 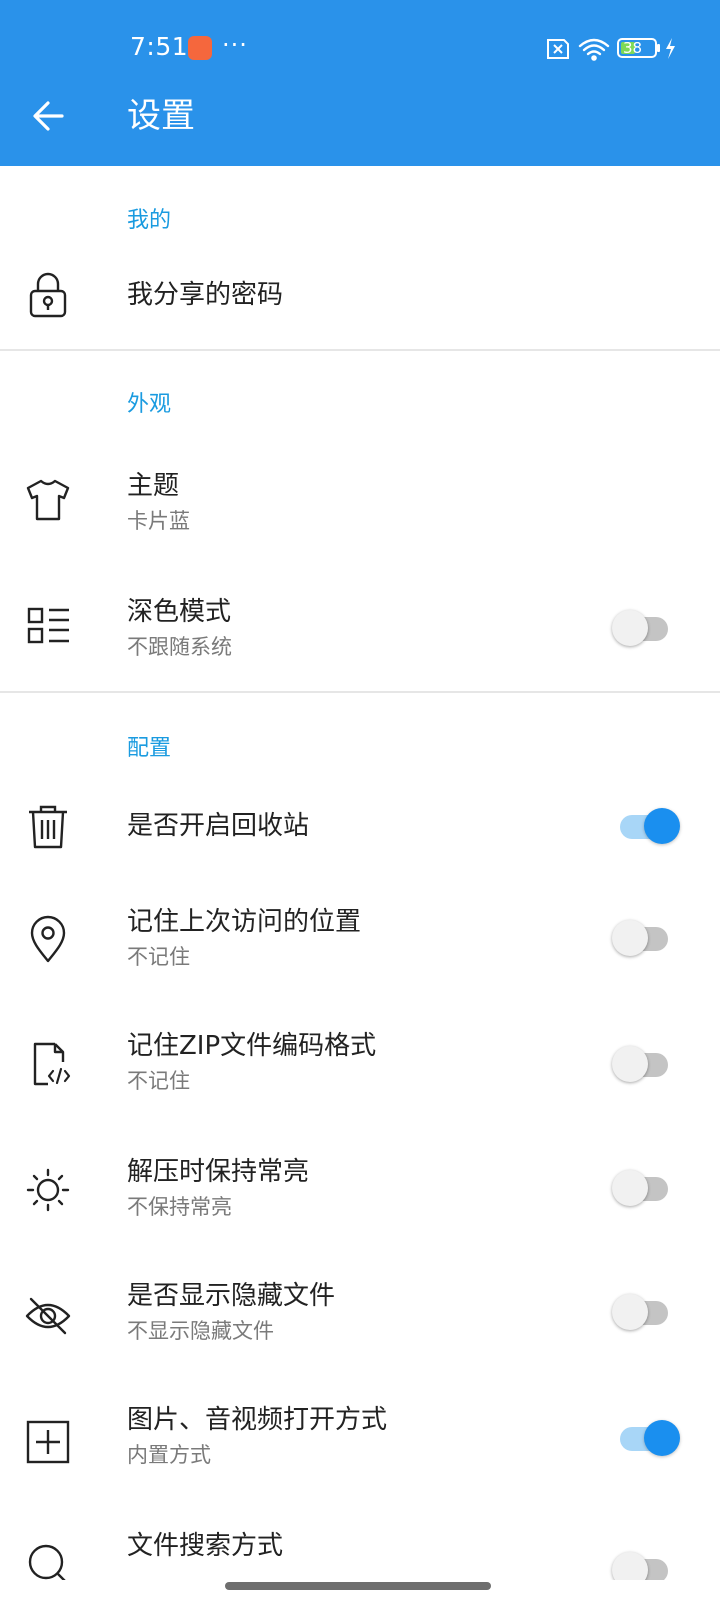 I want to click on eye-off-icon, so click(x=48, y=1316).